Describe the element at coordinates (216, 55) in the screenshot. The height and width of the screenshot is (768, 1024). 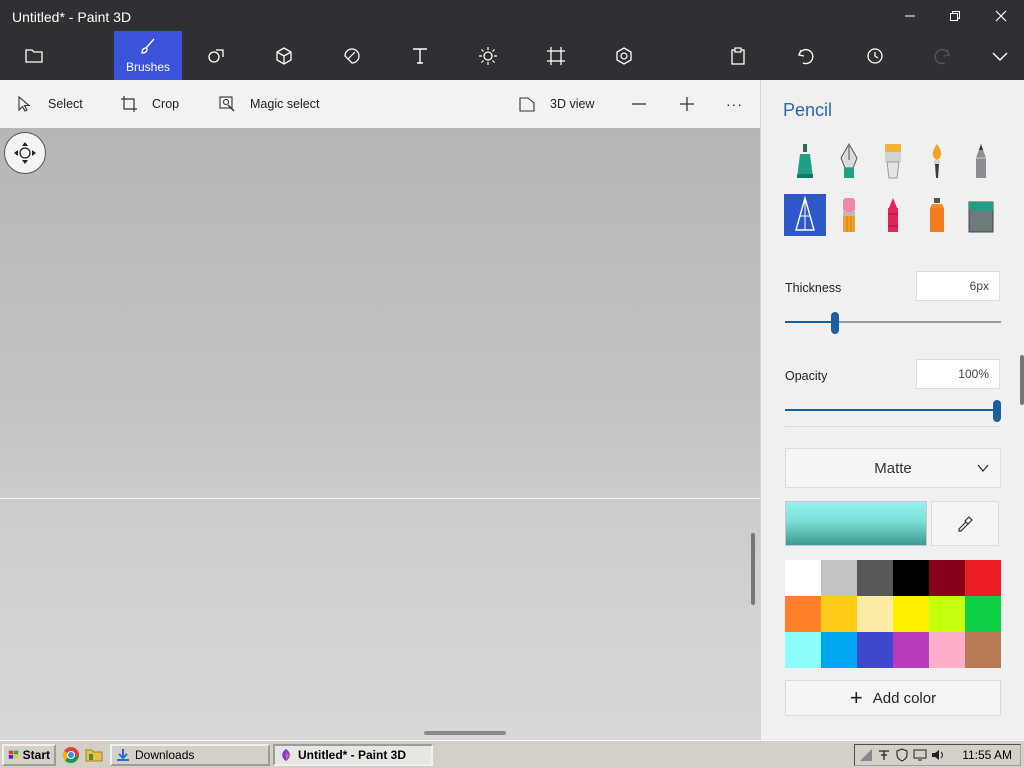
I see `2d-shapes-tab` at that location.